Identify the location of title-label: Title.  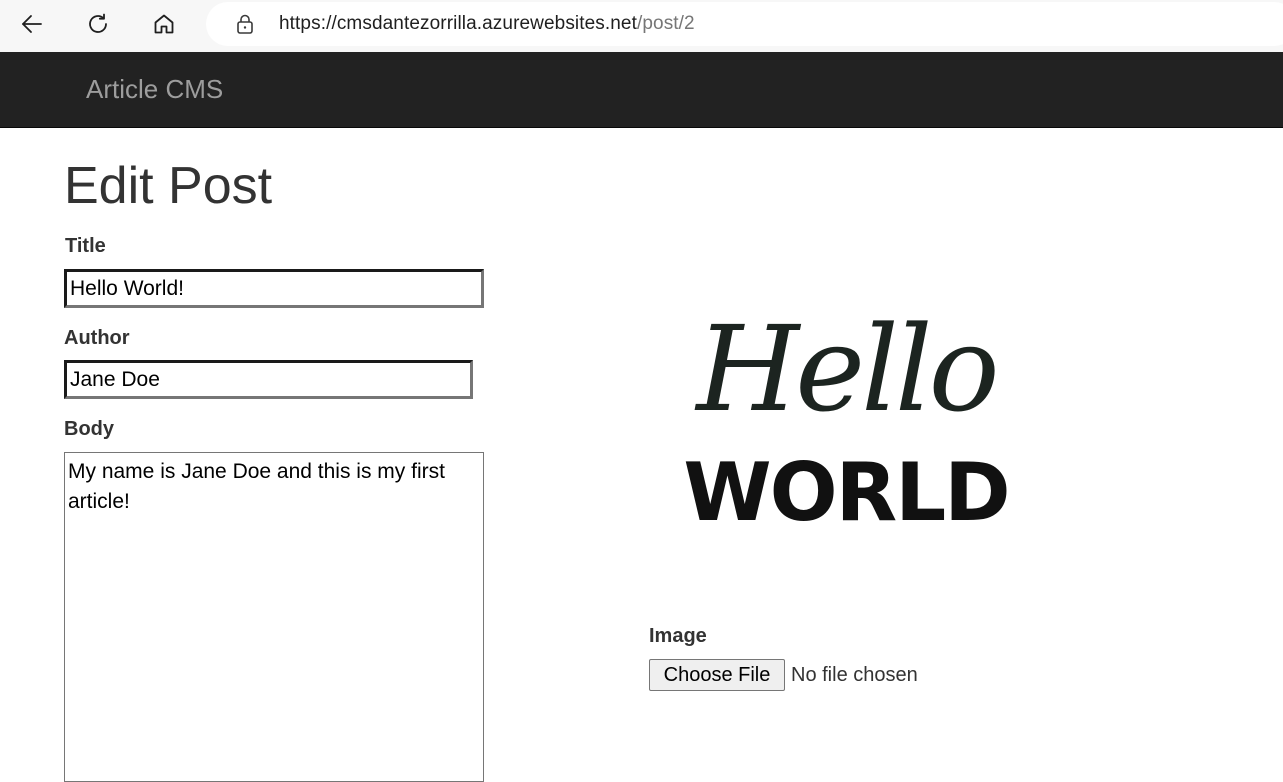
(85, 246).